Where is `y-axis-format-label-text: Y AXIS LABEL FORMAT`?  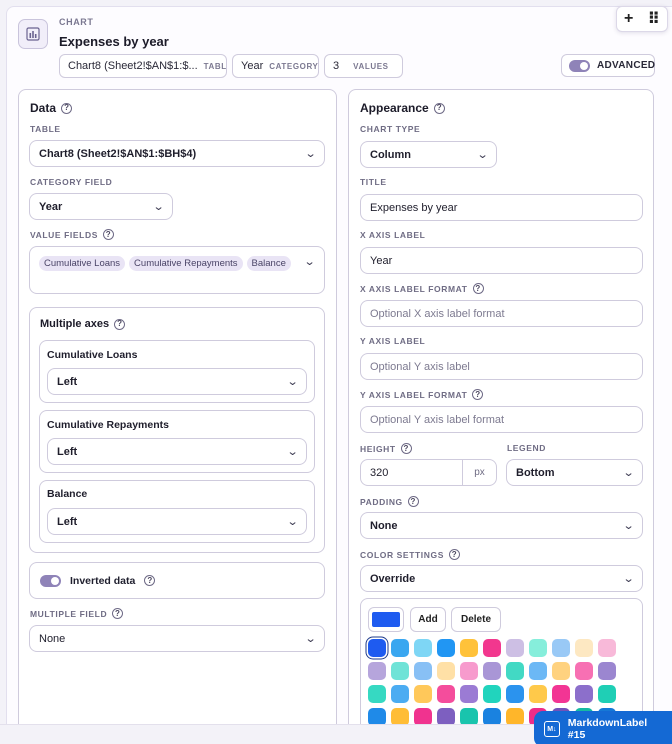
y-axis-format-label-text: Y AXIS LABEL FORMAT is located at coordinates (414, 394).